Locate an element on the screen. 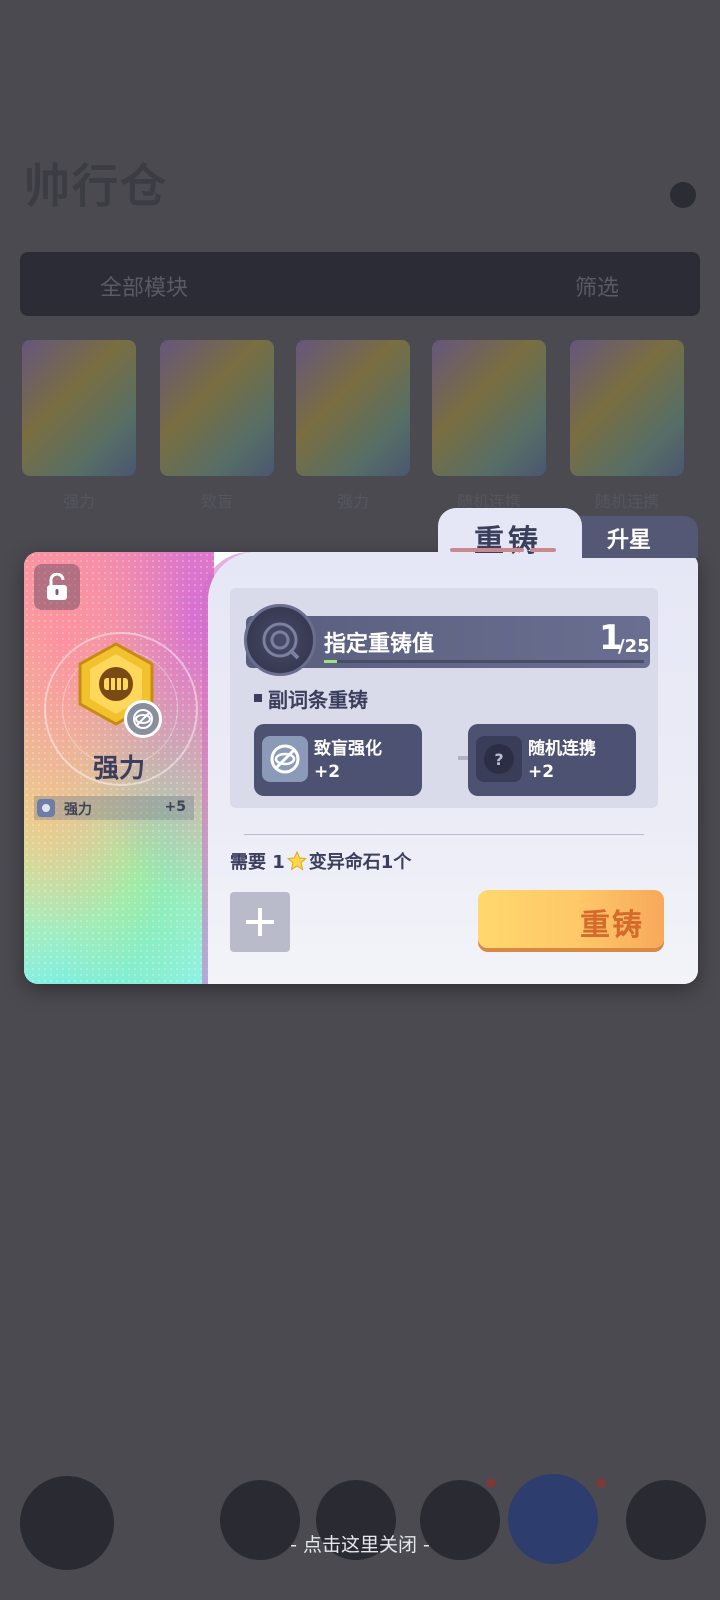 The image size is (720, 1600). stat-value: +5 is located at coordinates (175, 807).